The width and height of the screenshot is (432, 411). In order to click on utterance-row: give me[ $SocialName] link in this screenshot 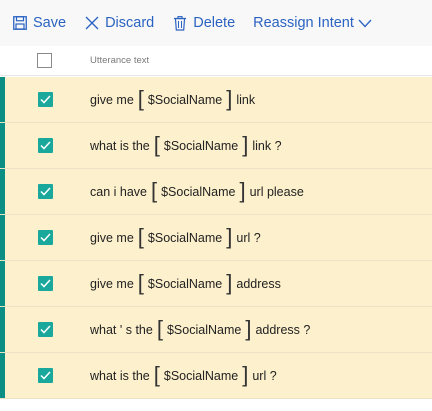, I will do `click(216, 100)`.